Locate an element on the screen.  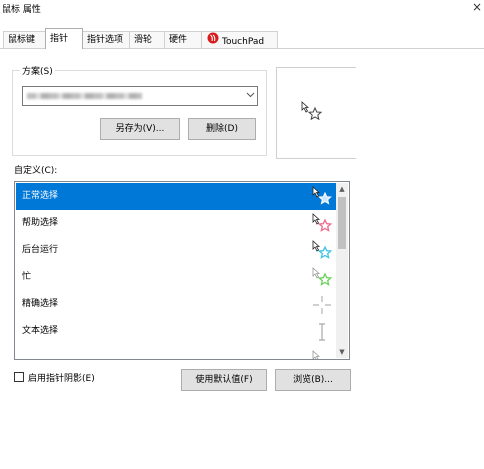
window-title: 鼠标 属性 is located at coordinates (21, 10).